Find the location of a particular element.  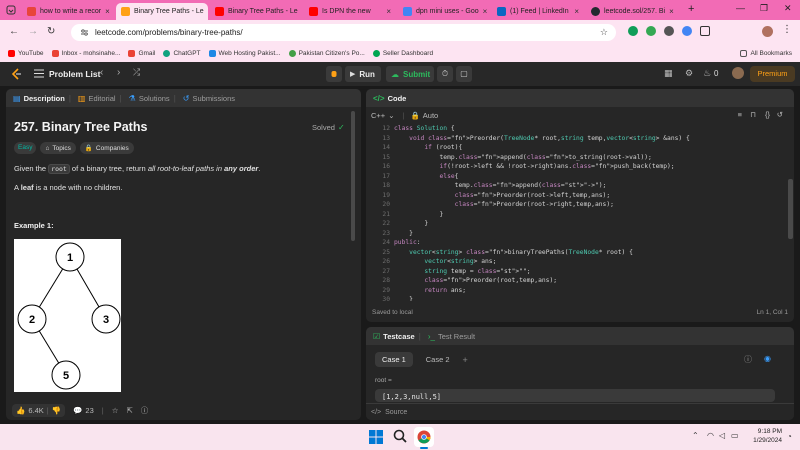

maximize-button: ❐ is located at coordinates (764, 8).